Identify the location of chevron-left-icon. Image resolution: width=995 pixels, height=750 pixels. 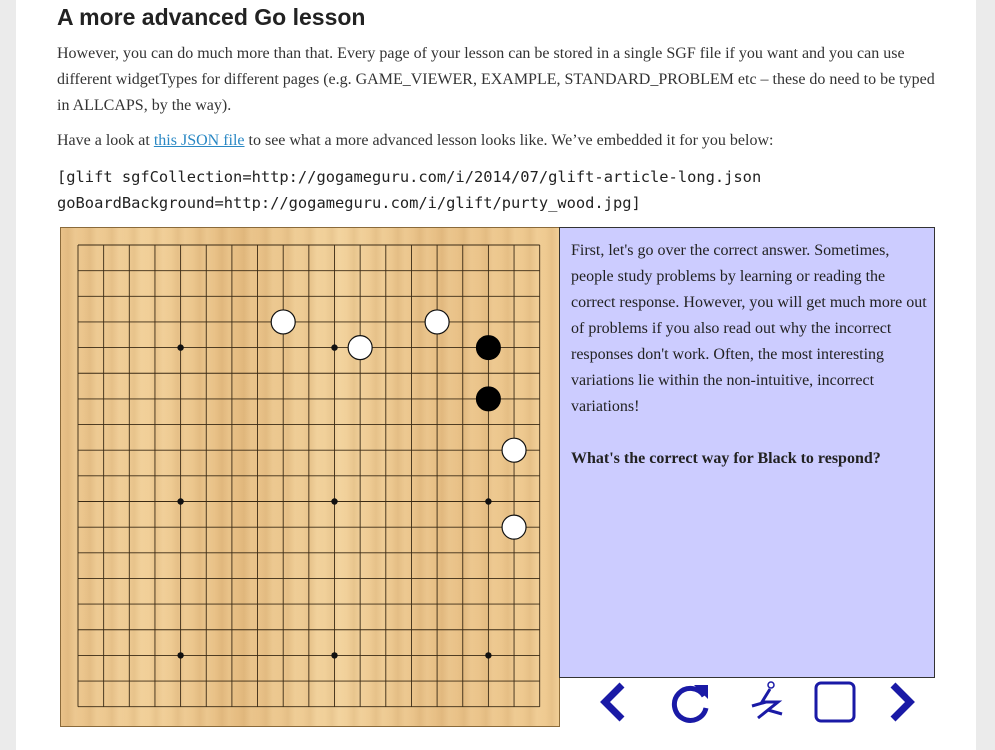
(612, 702).